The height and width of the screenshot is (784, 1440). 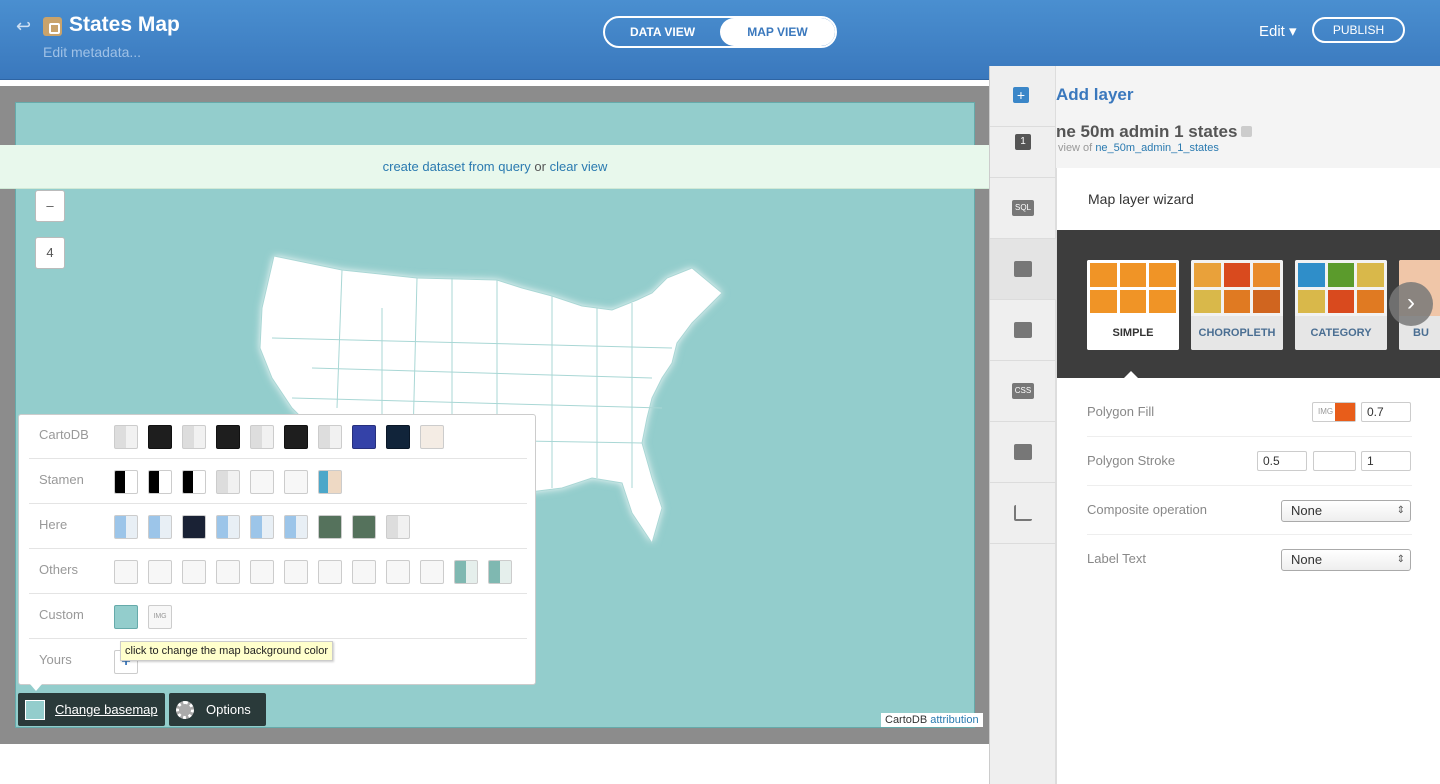 I want to click on fill-opacity-stepper: 0.7, so click(x=1386, y=412).